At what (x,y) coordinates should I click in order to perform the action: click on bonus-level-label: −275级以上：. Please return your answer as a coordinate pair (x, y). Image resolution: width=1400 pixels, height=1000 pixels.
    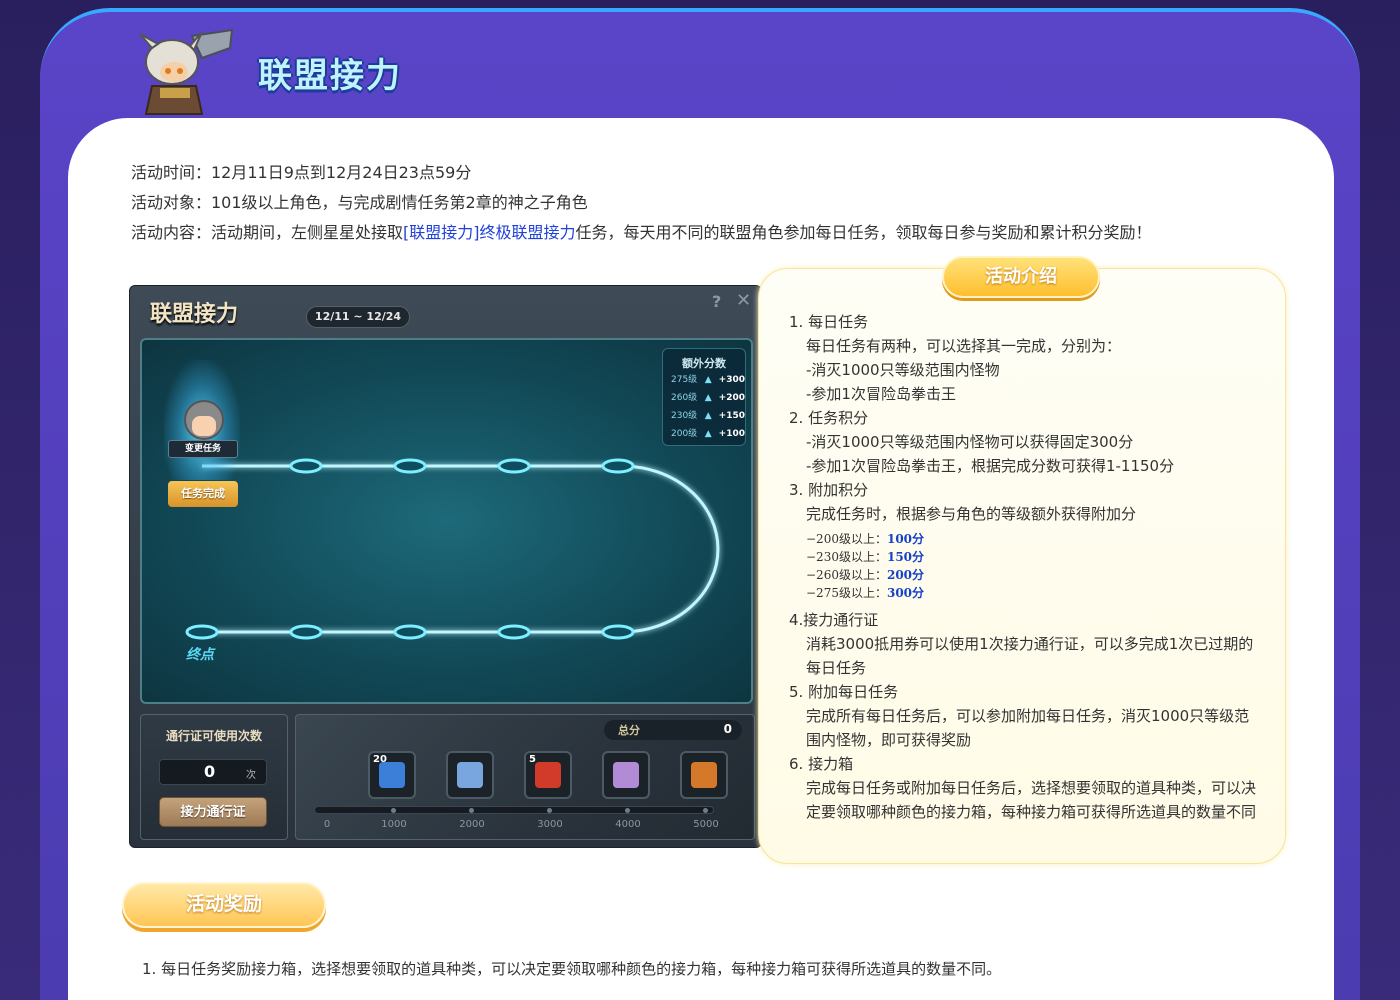
    Looking at the image, I should click on (846, 593).